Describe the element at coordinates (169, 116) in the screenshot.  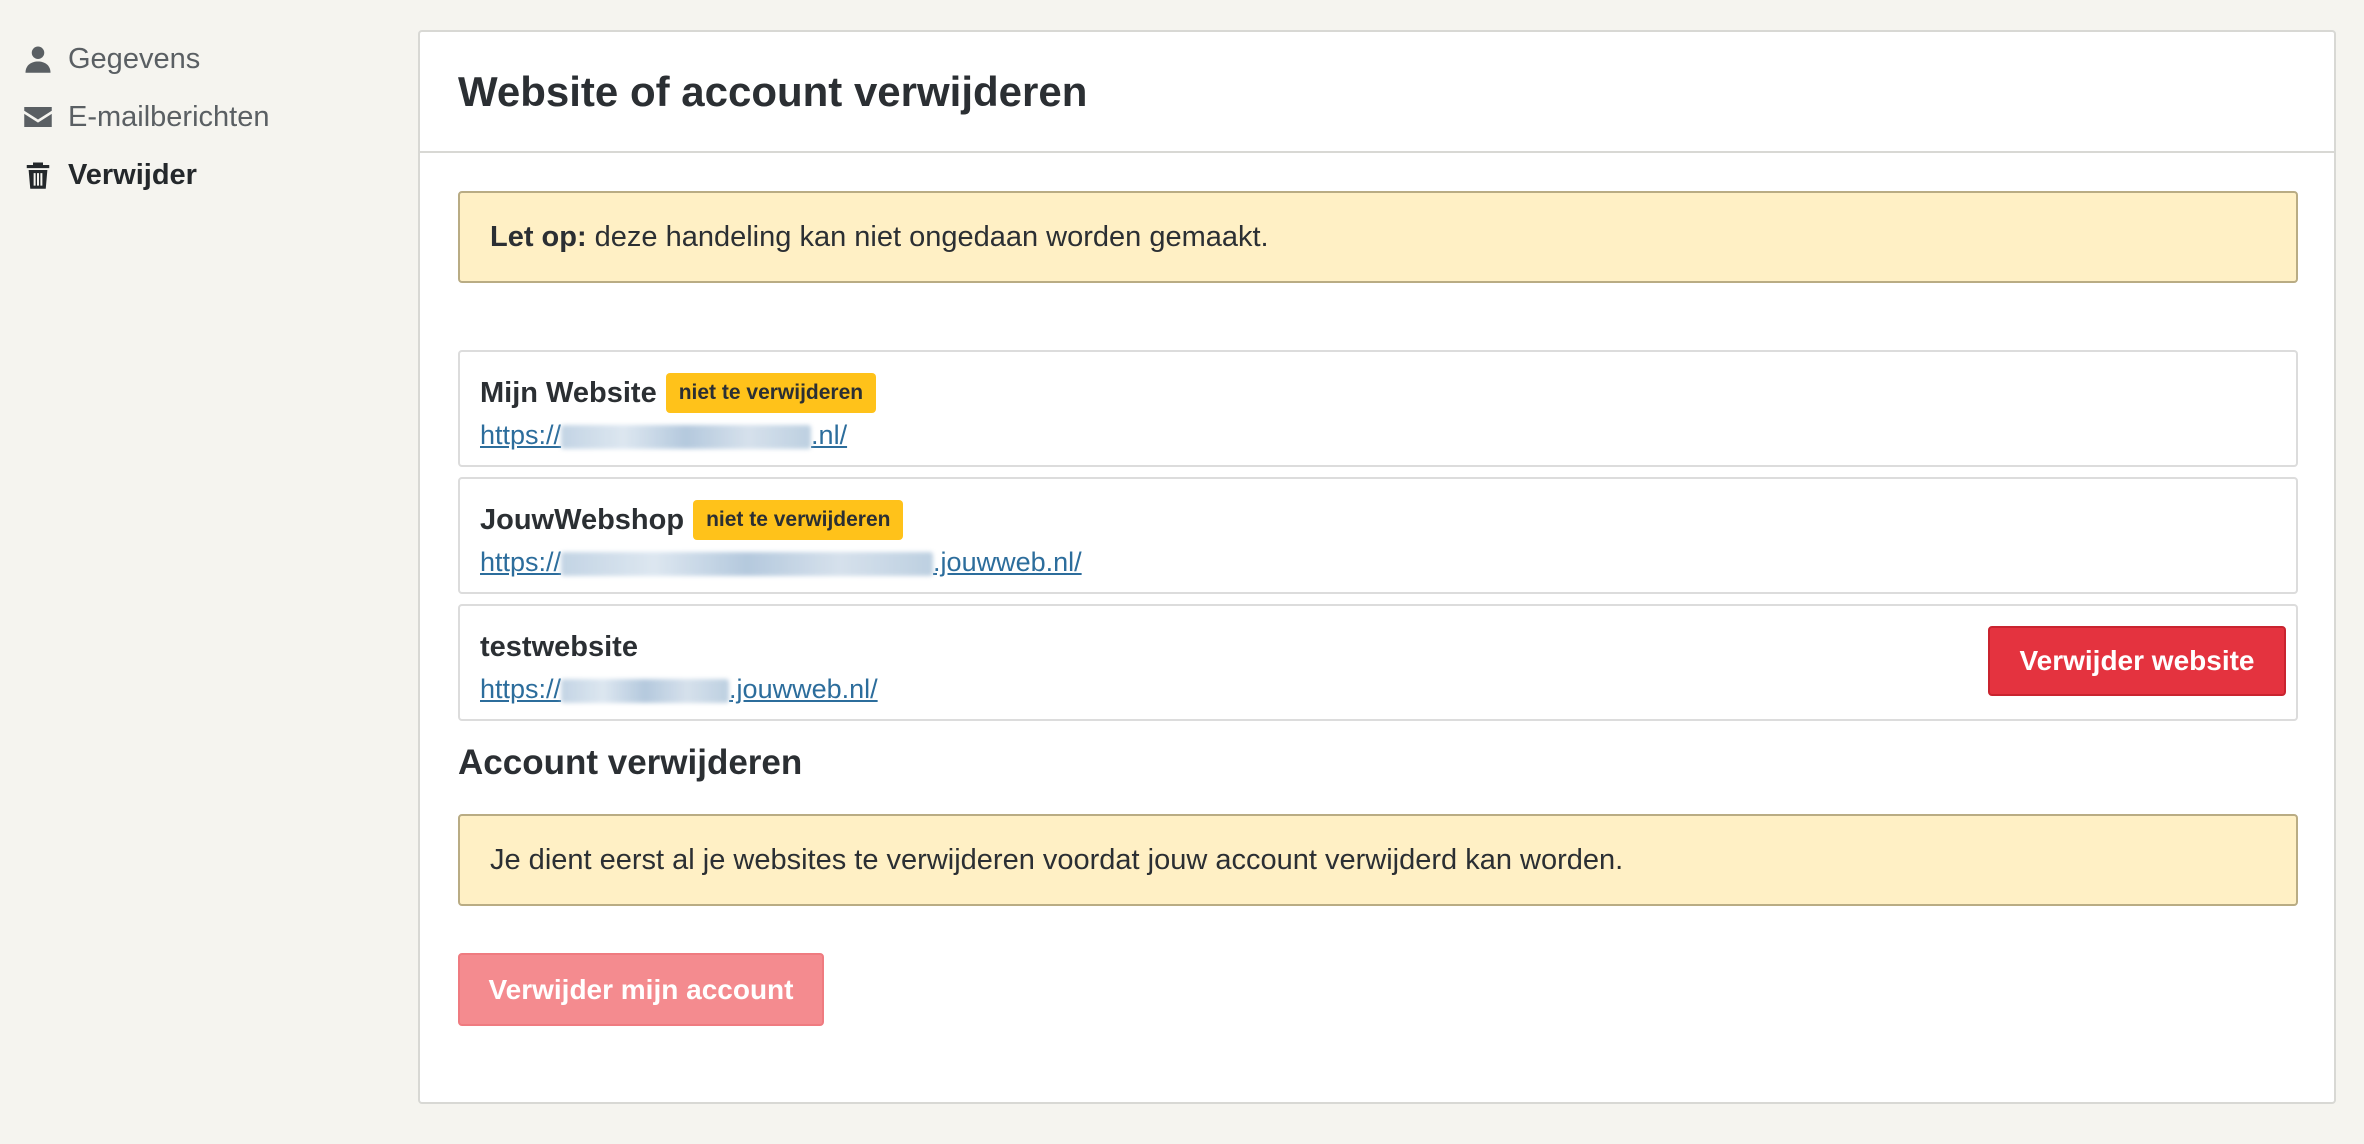
I see `sidebar-item-label: E-mailberichten` at that location.